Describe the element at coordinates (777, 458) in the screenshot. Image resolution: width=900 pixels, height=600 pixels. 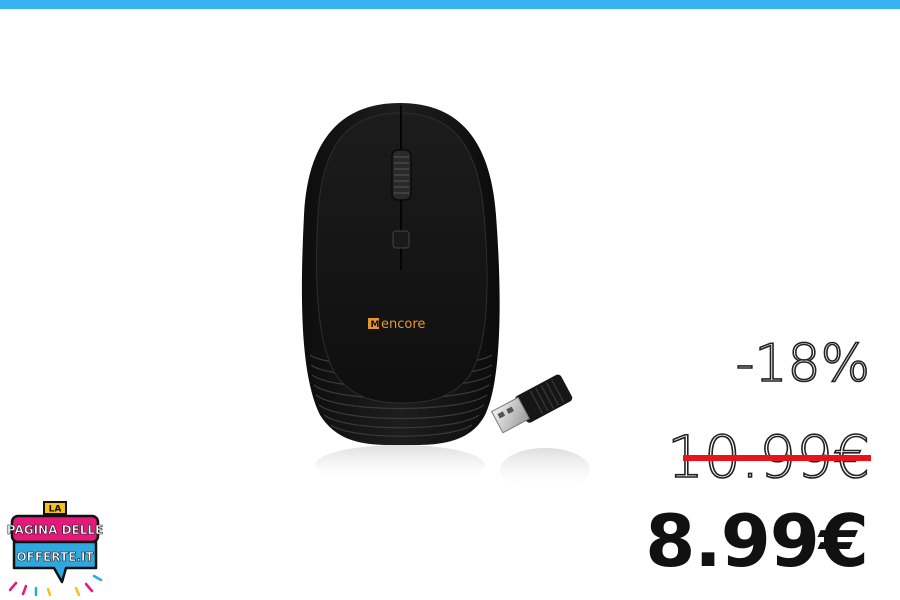
I see `price-strikethrough` at that location.